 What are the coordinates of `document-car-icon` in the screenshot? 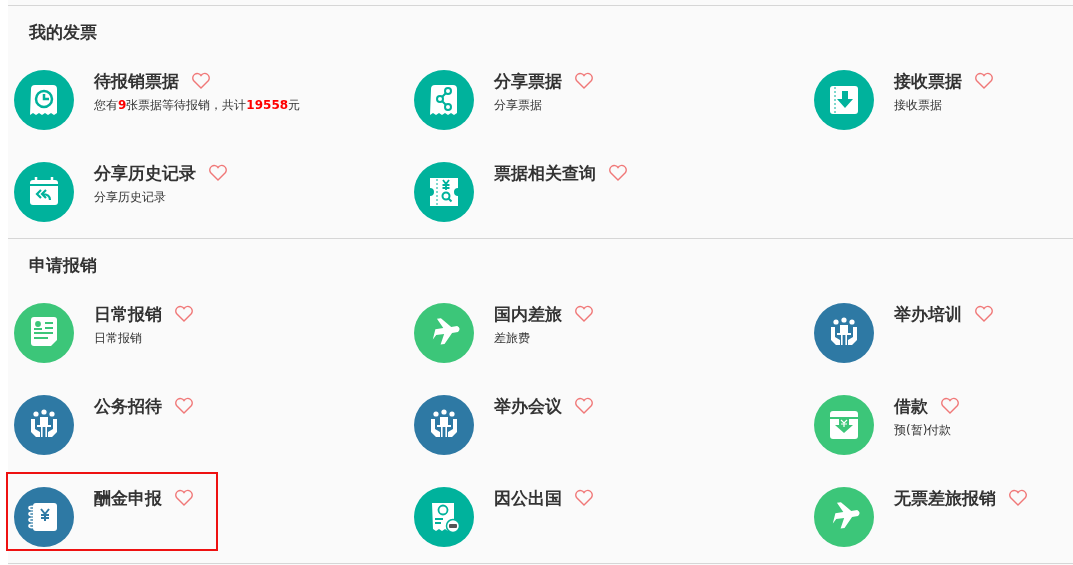 It's located at (444, 517).